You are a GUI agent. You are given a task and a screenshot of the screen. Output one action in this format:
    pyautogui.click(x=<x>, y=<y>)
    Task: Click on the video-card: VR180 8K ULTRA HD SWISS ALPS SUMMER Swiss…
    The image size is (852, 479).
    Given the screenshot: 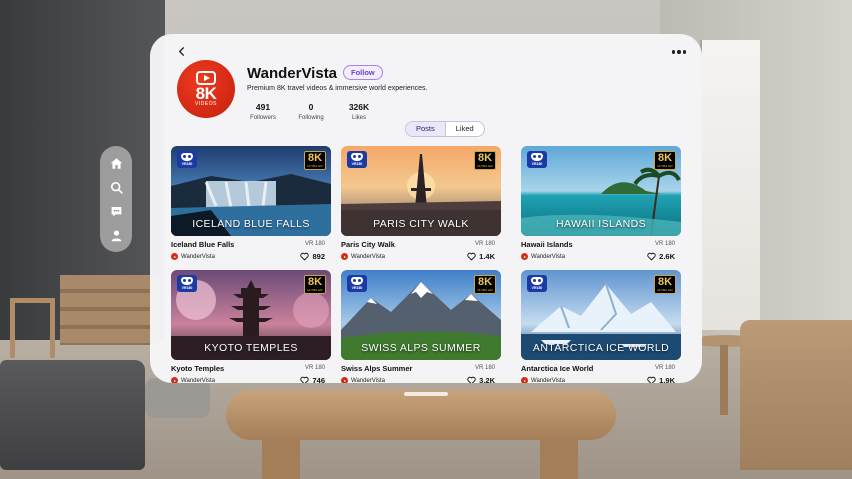 What is the action you would take?
    pyautogui.click(x=421, y=326)
    